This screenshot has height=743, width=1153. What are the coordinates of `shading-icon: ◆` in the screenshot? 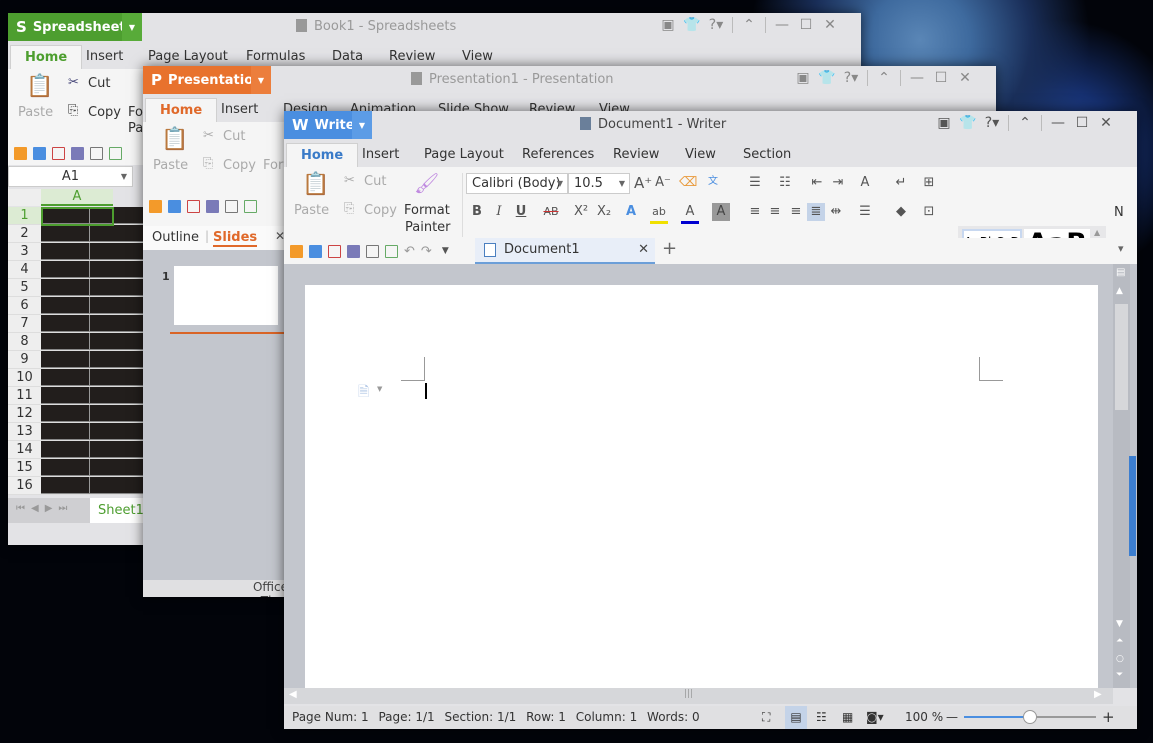 It's located at (901, 212).